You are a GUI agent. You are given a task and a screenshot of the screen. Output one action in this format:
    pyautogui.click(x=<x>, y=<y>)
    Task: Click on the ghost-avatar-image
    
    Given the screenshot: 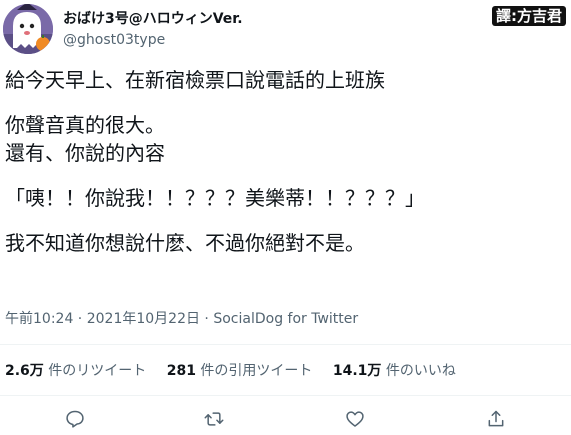 What is the action you would take?
    pyautogui.click(x=28, y=29)
    